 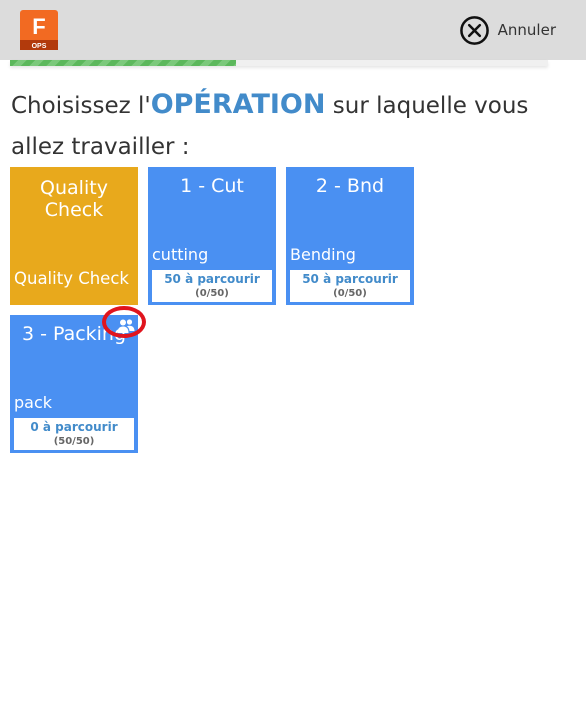 What do you see at coordinates (74, 199) in the screenshot?
I see `tile-title: Quality Check` at bounding box center [74, 199].